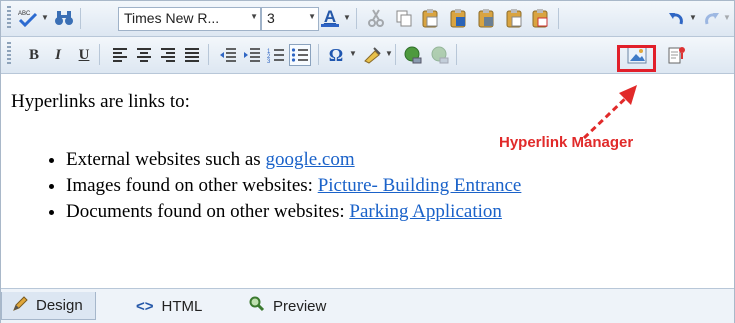 Image resolution: width=735 pixels, height=323 pixels. What do you see at coordinates (309, 159) in the screenshot?
I see `hyperlink: google.com` at bounding box center [309, 159].